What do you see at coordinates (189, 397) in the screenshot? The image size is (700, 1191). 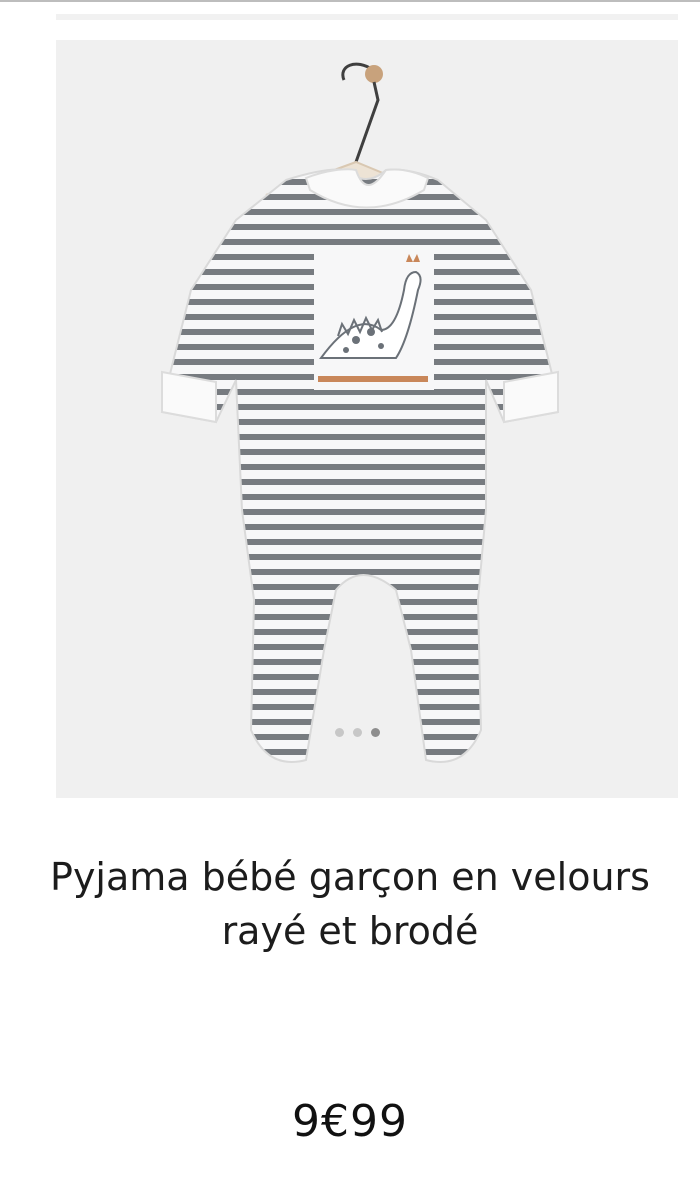 I see `left-cuff` at bounding box center [189, 397].